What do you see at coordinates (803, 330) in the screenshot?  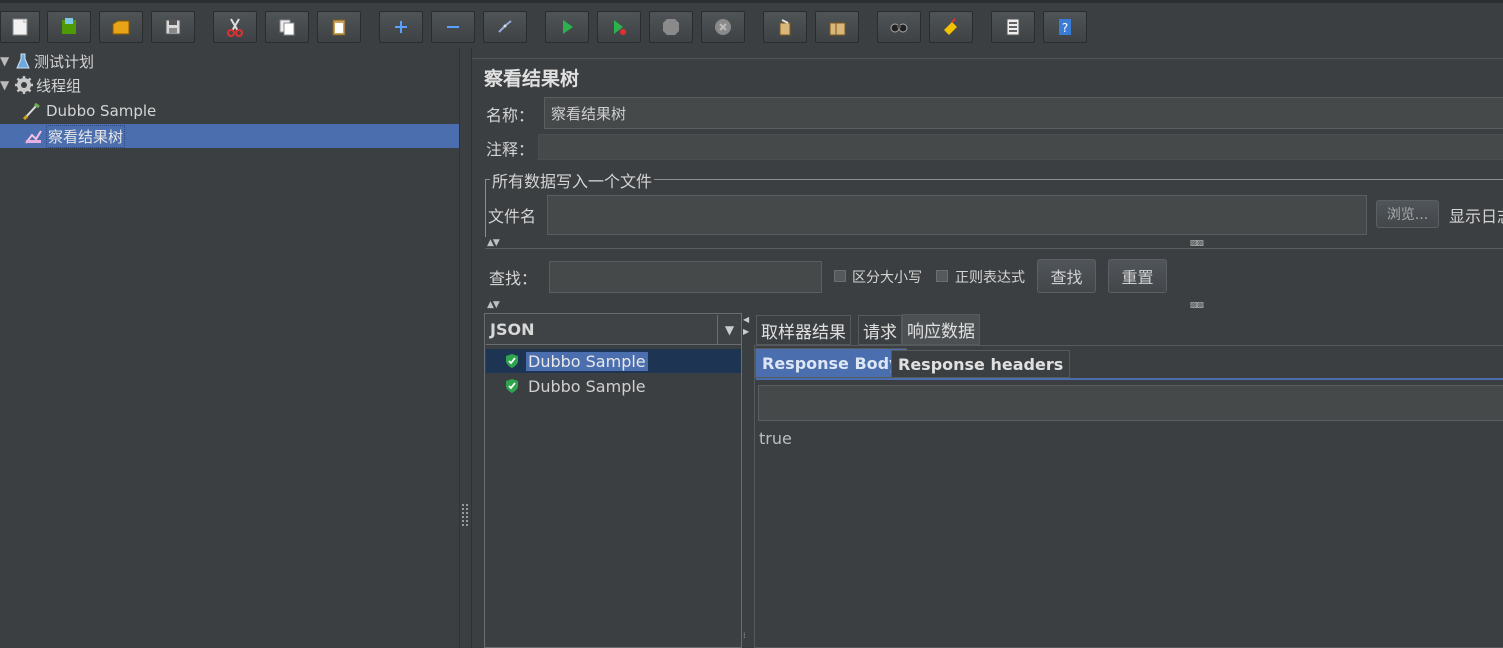 I see `tab-sampler-result: 取样器结果` at bounding box center [803, 330].